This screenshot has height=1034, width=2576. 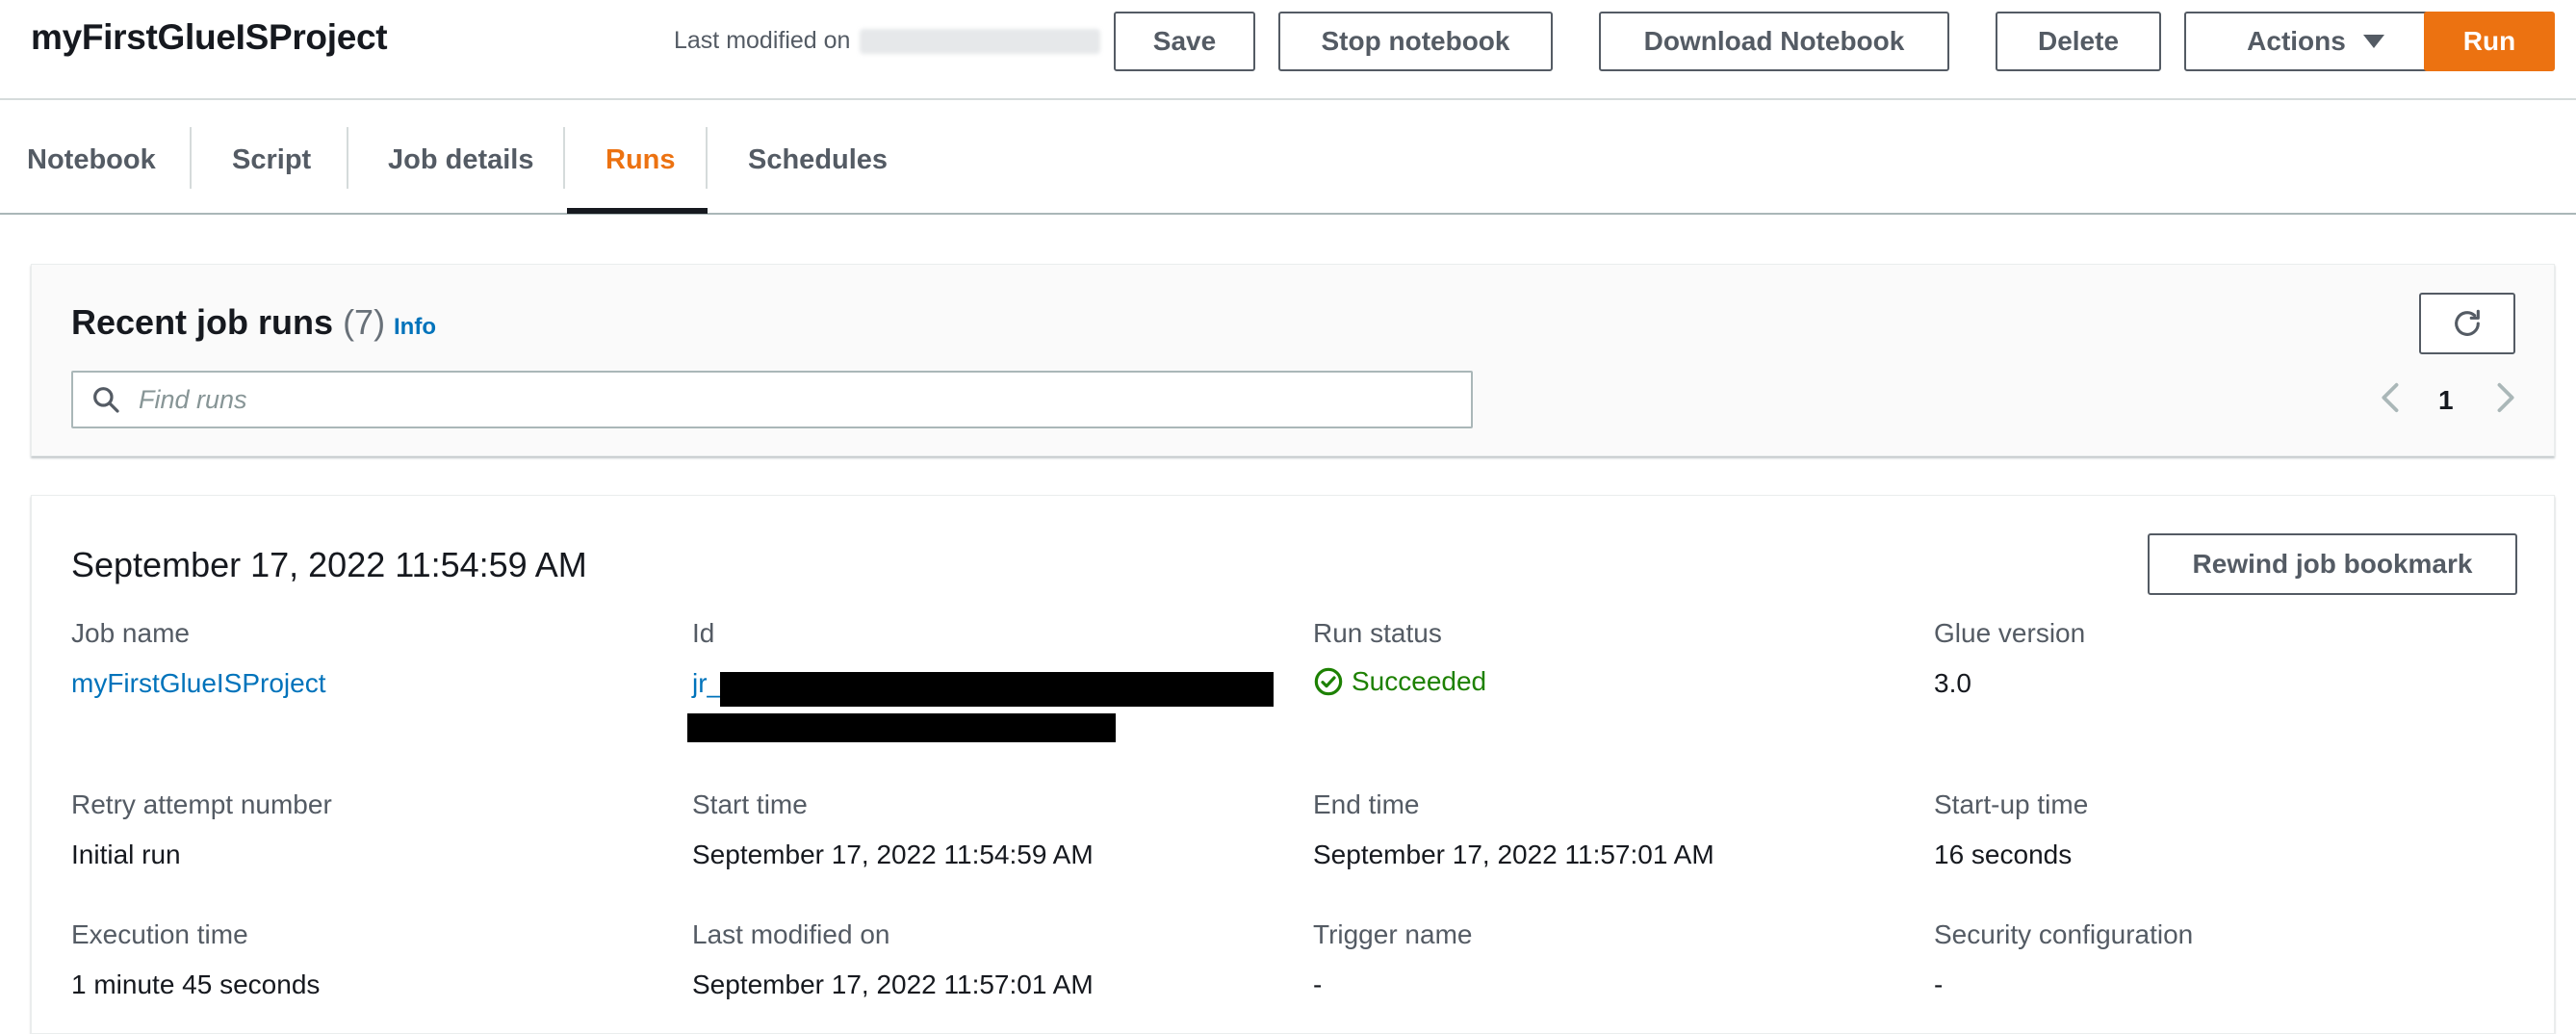 I want to click on chevron-right-icon, so click(x=2506, y=397).